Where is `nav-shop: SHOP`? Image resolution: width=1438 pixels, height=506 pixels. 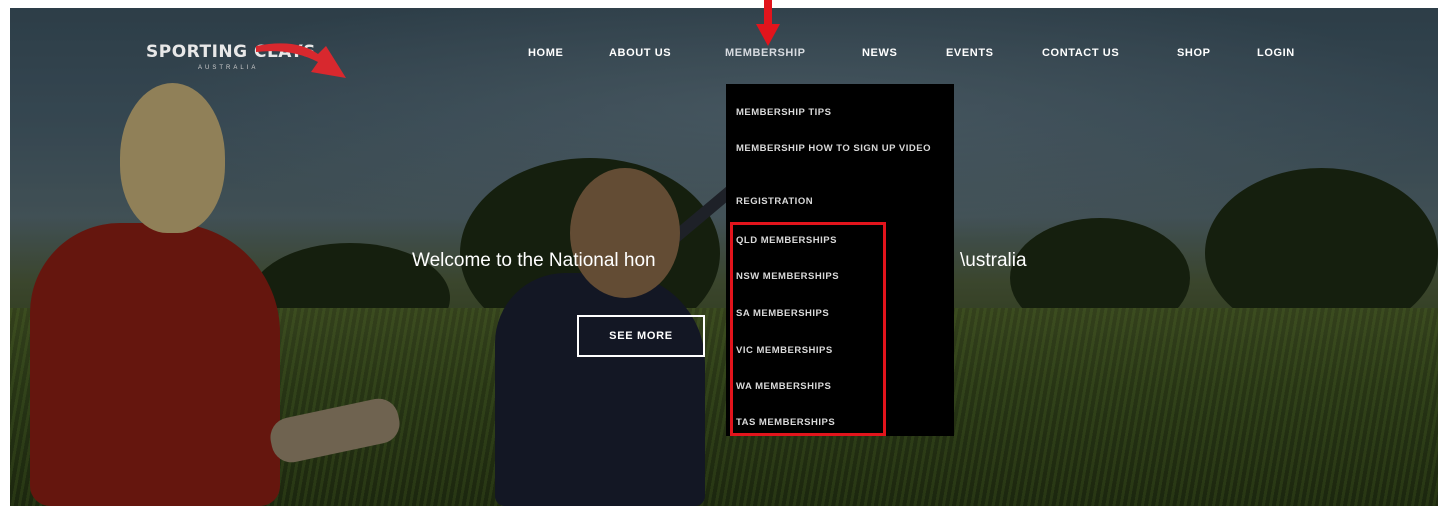 nav-shop: SHOP is located at coordinates (1194, 53).